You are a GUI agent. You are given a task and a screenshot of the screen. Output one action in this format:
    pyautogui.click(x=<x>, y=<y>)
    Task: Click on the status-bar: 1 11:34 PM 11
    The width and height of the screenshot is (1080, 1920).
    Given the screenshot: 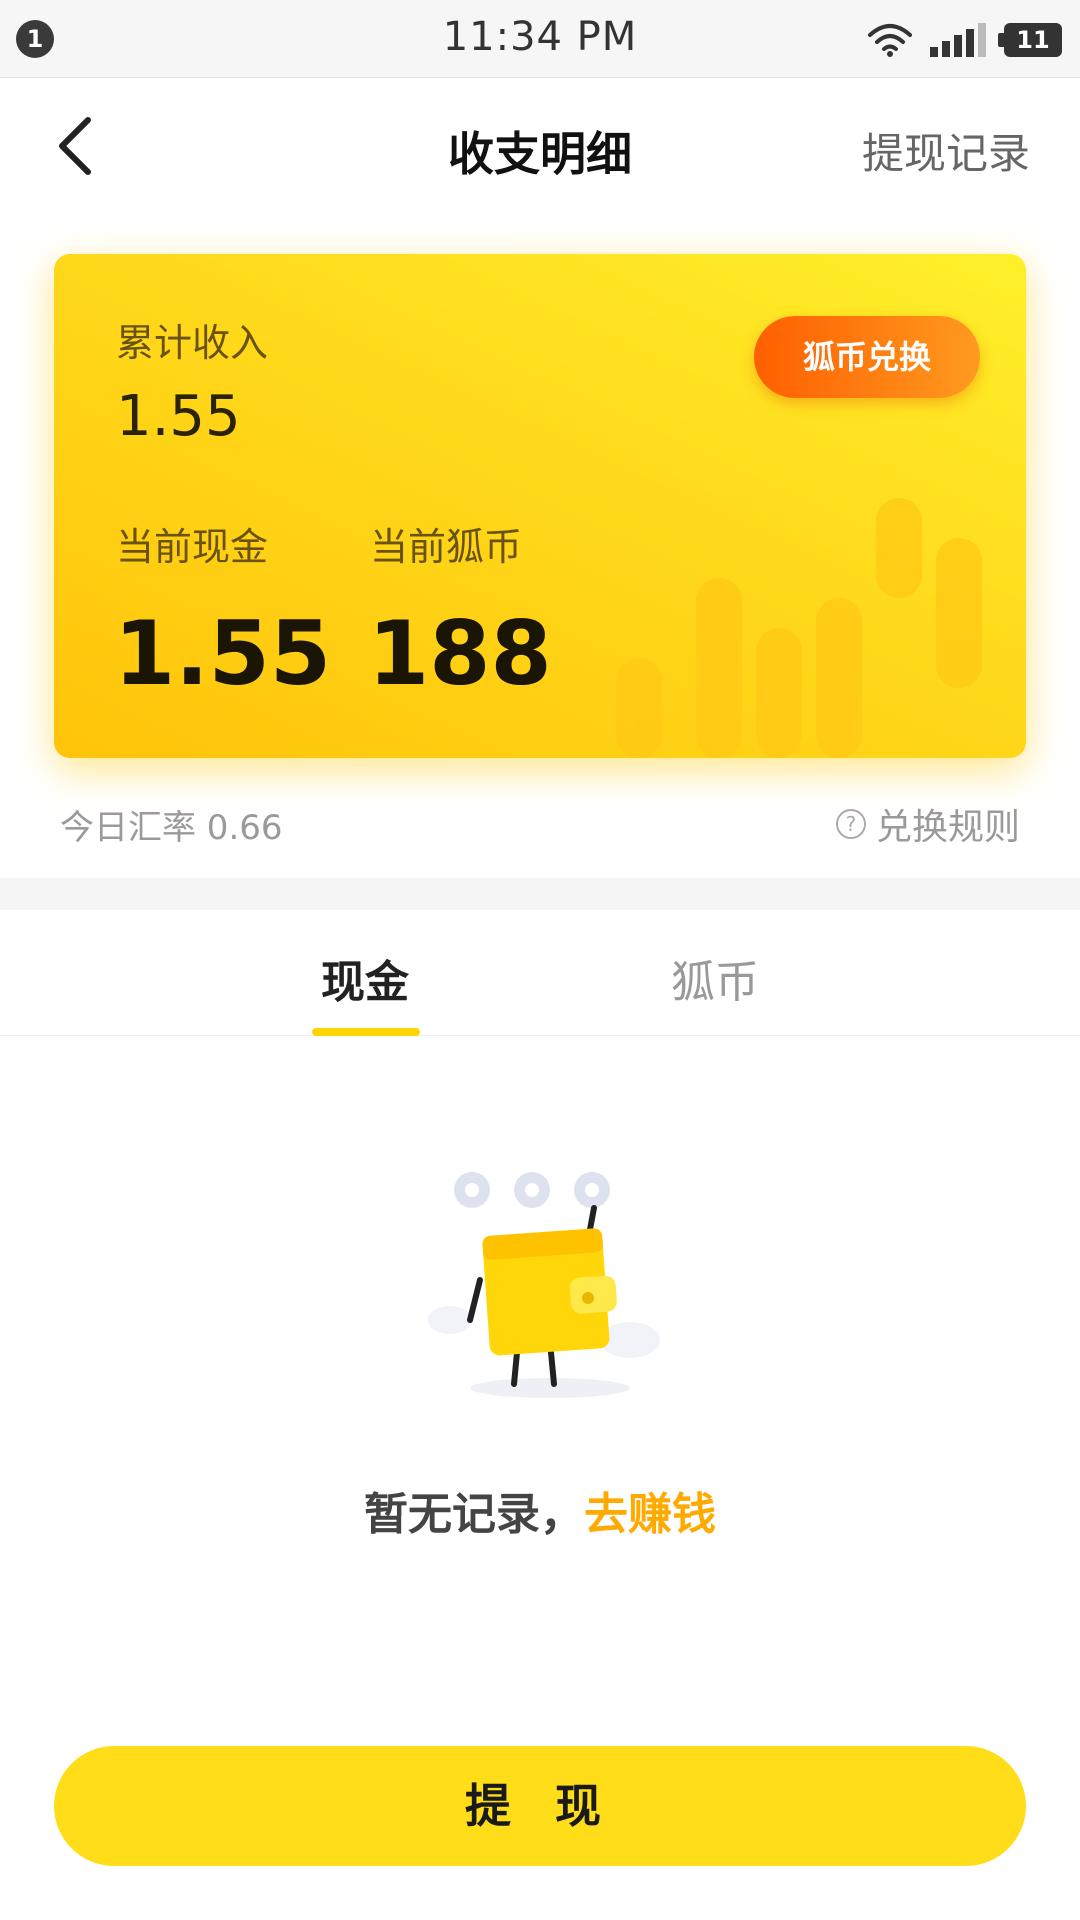 What is the action you would take?
    pyautogui.click(x=540, y=39)
    